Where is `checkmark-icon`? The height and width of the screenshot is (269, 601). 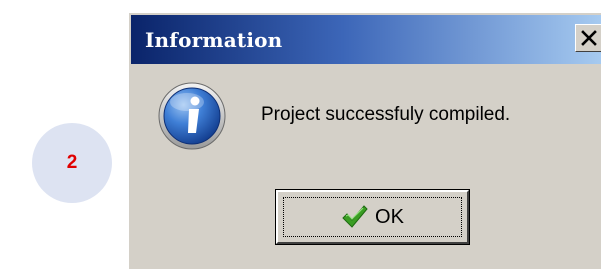
checkmark-icon is located at coordinates (355, 216).